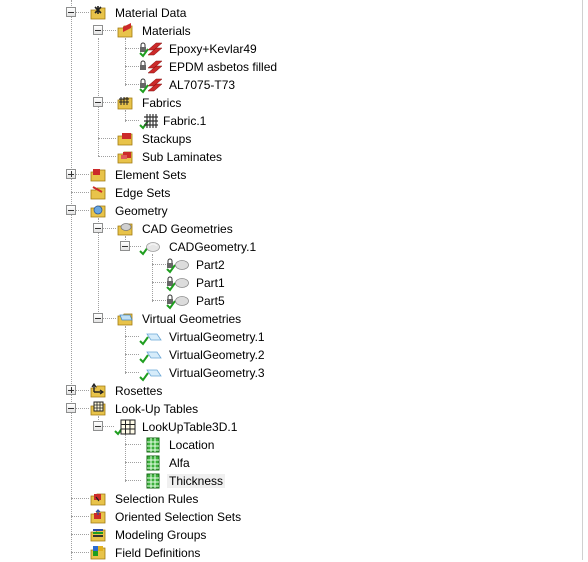 Image resolution: width=588 pixels, height=562 pixels. I want to click on tree-node-label: VirtualGeometry.2, so click(217, 355).